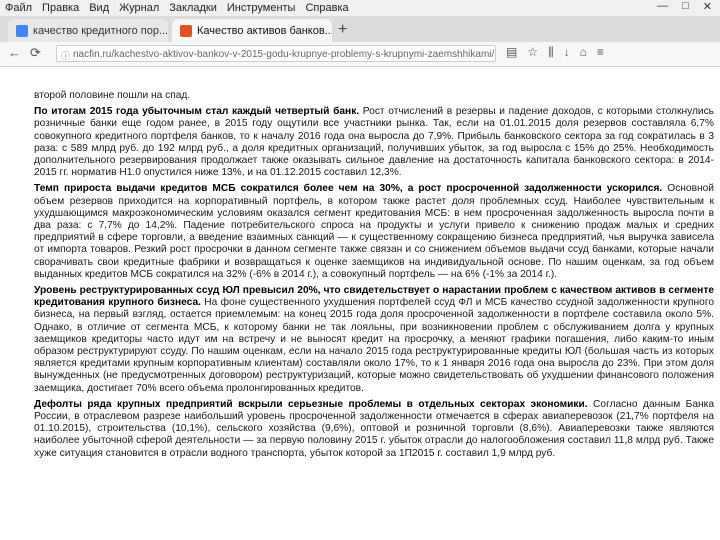 This screenshot has width=720, height=540. Describe the element at coordinates (22, 30) in the screenshot. I see `google-icon` at that location.